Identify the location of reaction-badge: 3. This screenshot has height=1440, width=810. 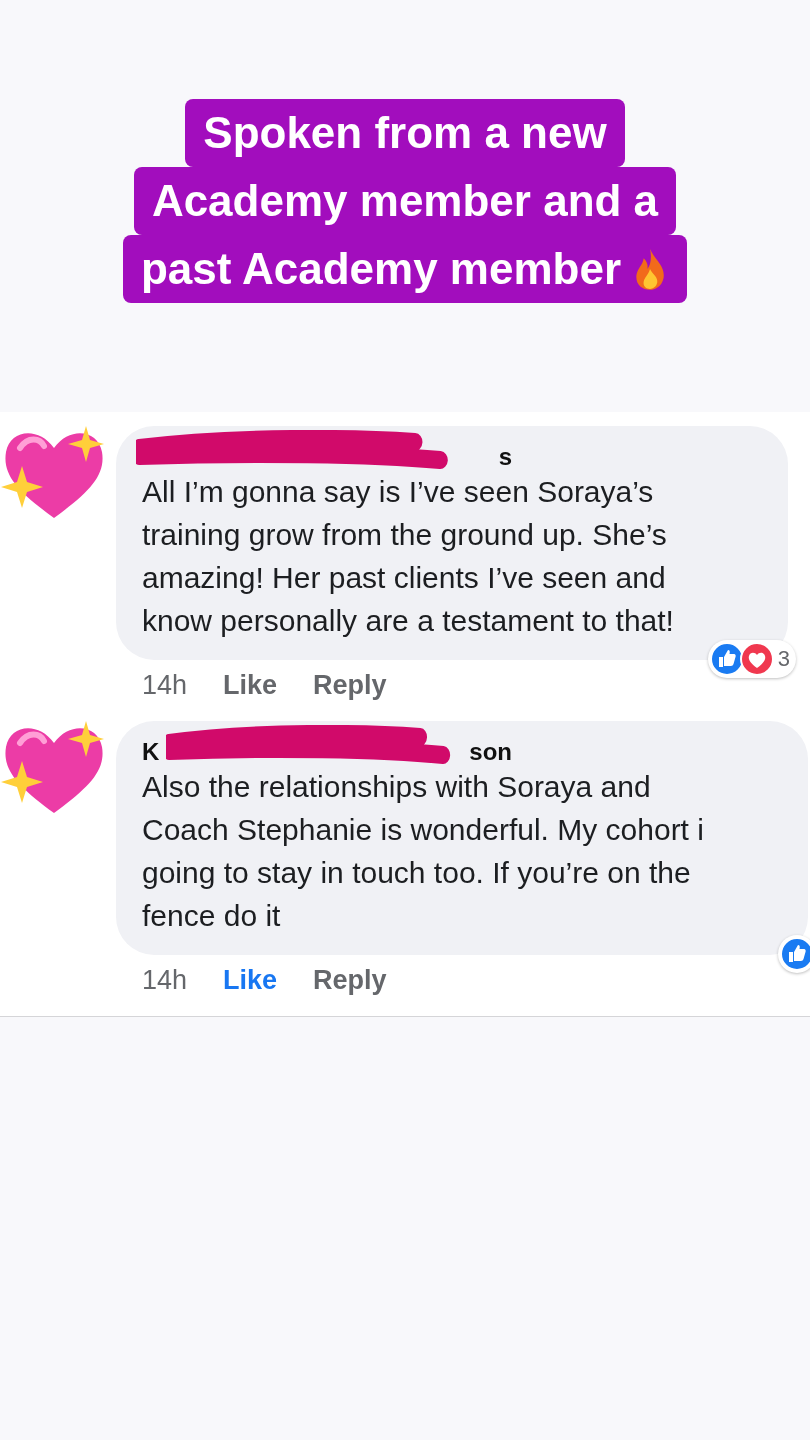
(751, 659).